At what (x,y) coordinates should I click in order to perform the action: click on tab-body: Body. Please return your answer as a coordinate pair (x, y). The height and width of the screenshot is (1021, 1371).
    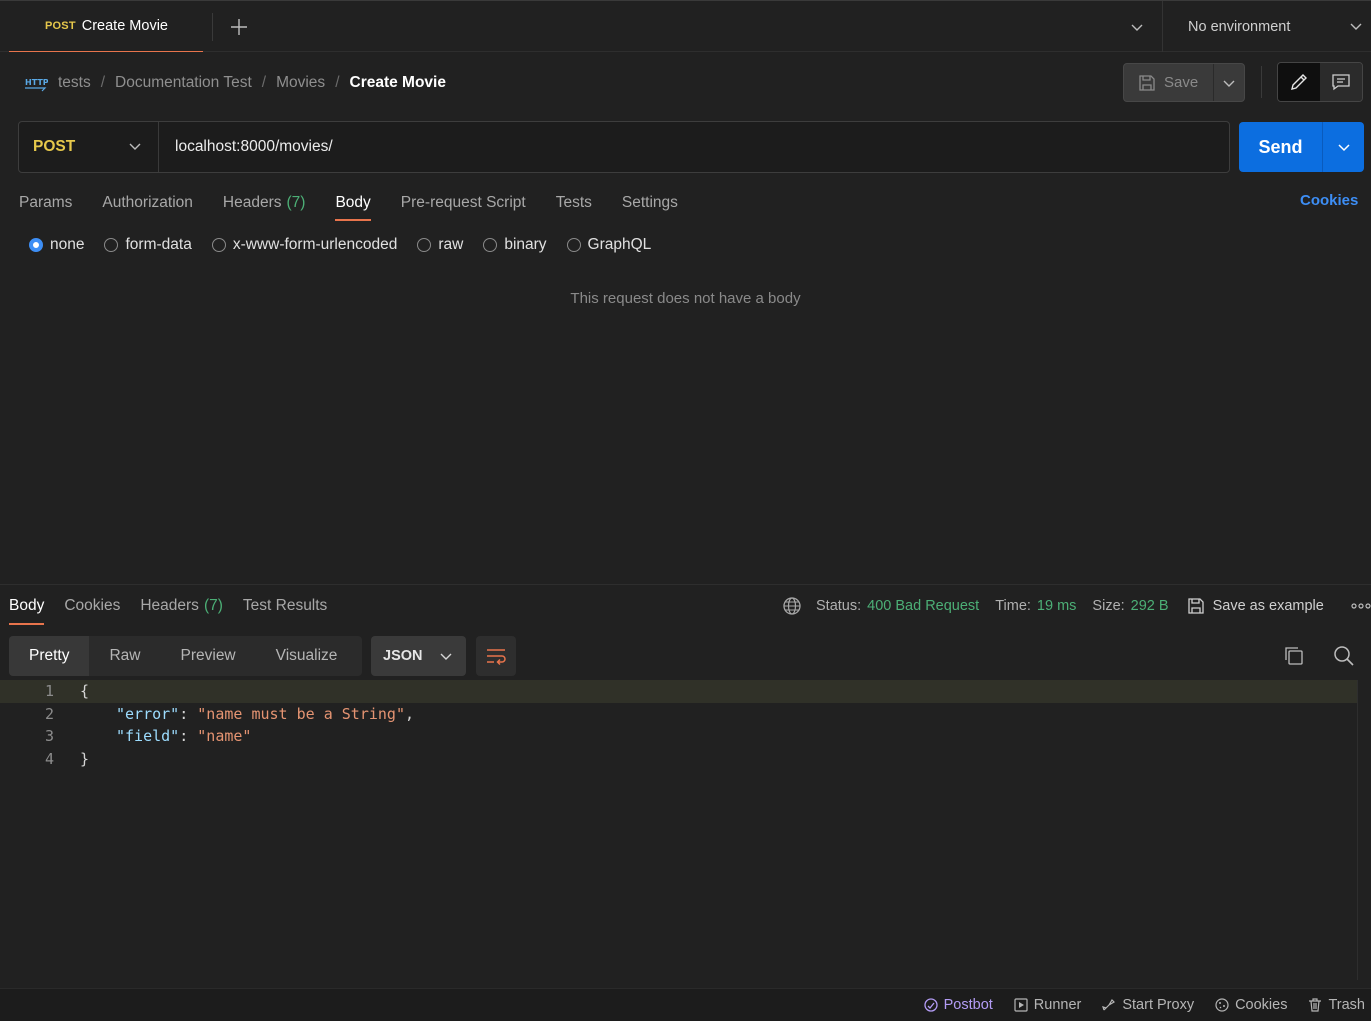
    Looking at the image, I should click on (353, 204).